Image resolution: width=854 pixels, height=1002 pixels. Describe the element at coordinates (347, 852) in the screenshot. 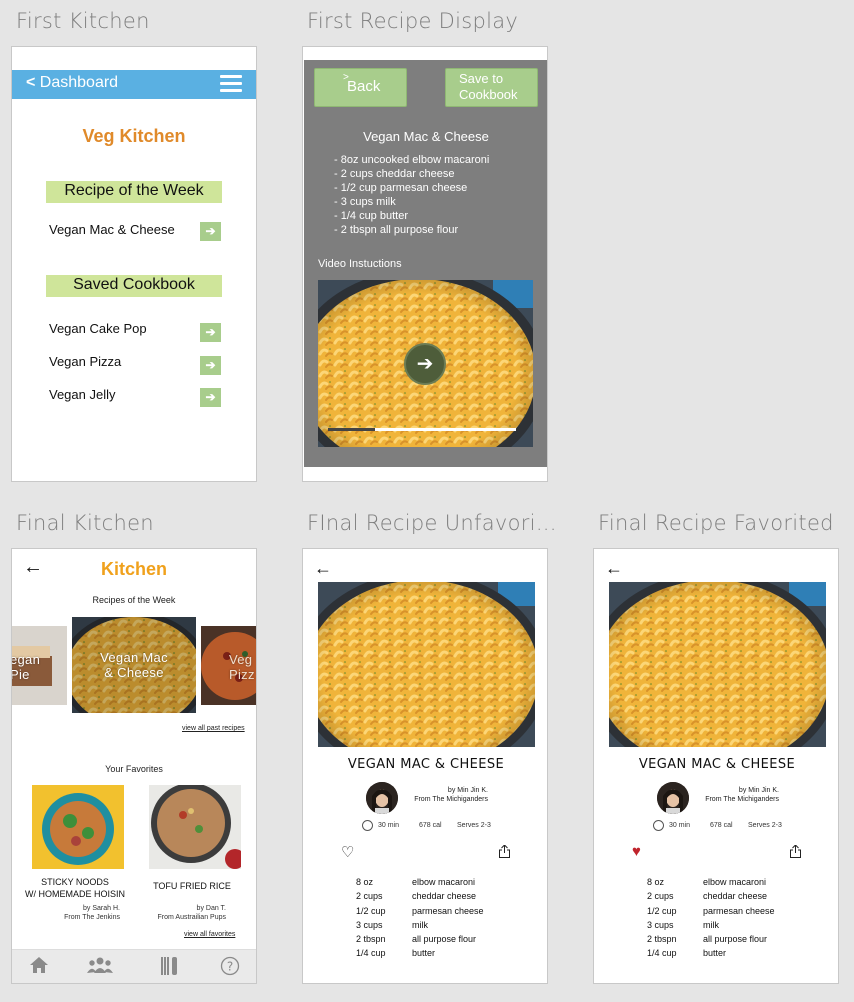

I see `heart-outline-icon: ♡` at that location.